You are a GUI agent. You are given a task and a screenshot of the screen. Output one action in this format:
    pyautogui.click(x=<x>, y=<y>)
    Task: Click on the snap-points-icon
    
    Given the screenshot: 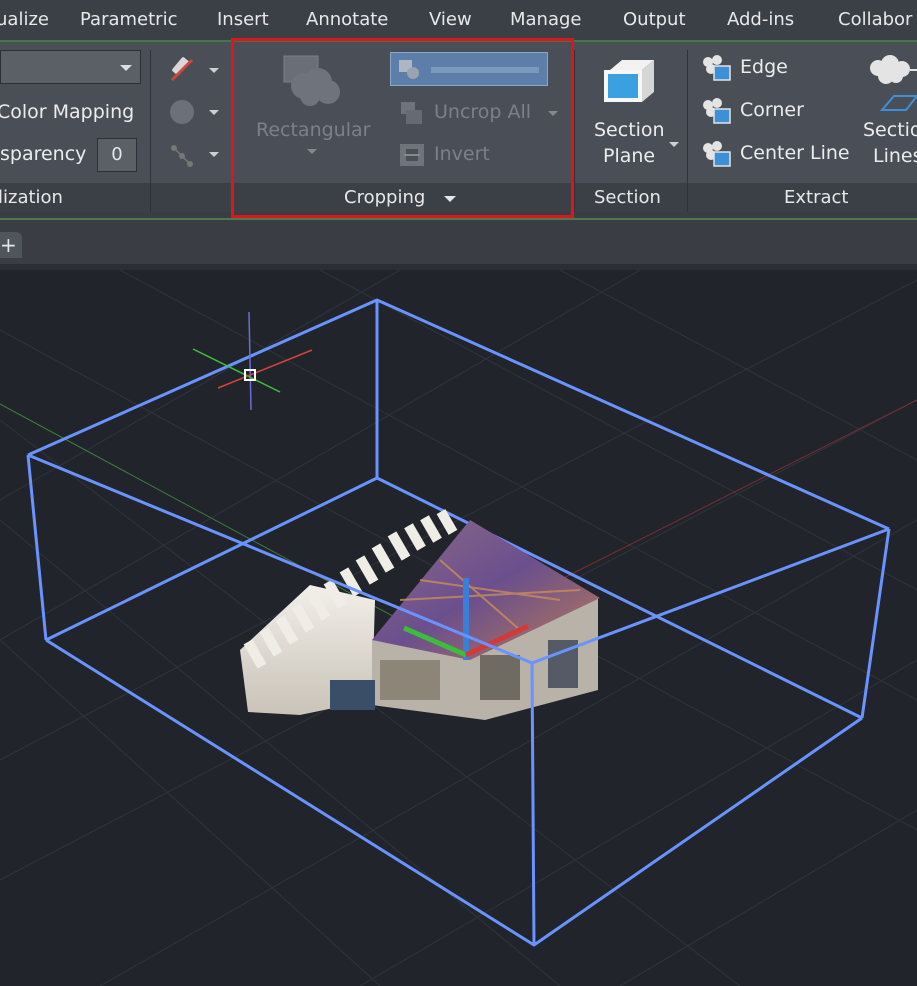 What is the action you would take?
    pyautogui.click(x=182, y=154)
    